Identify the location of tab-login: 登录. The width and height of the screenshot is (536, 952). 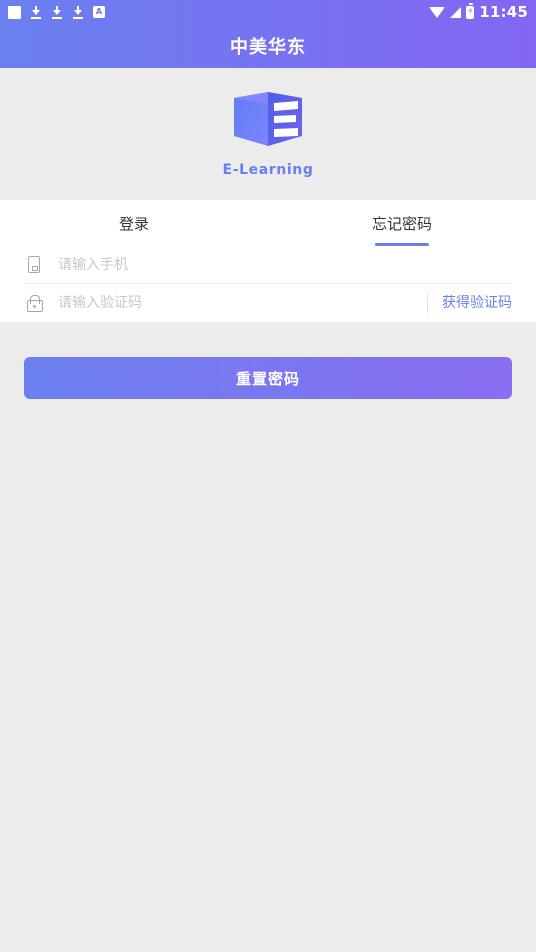
(134, 223).